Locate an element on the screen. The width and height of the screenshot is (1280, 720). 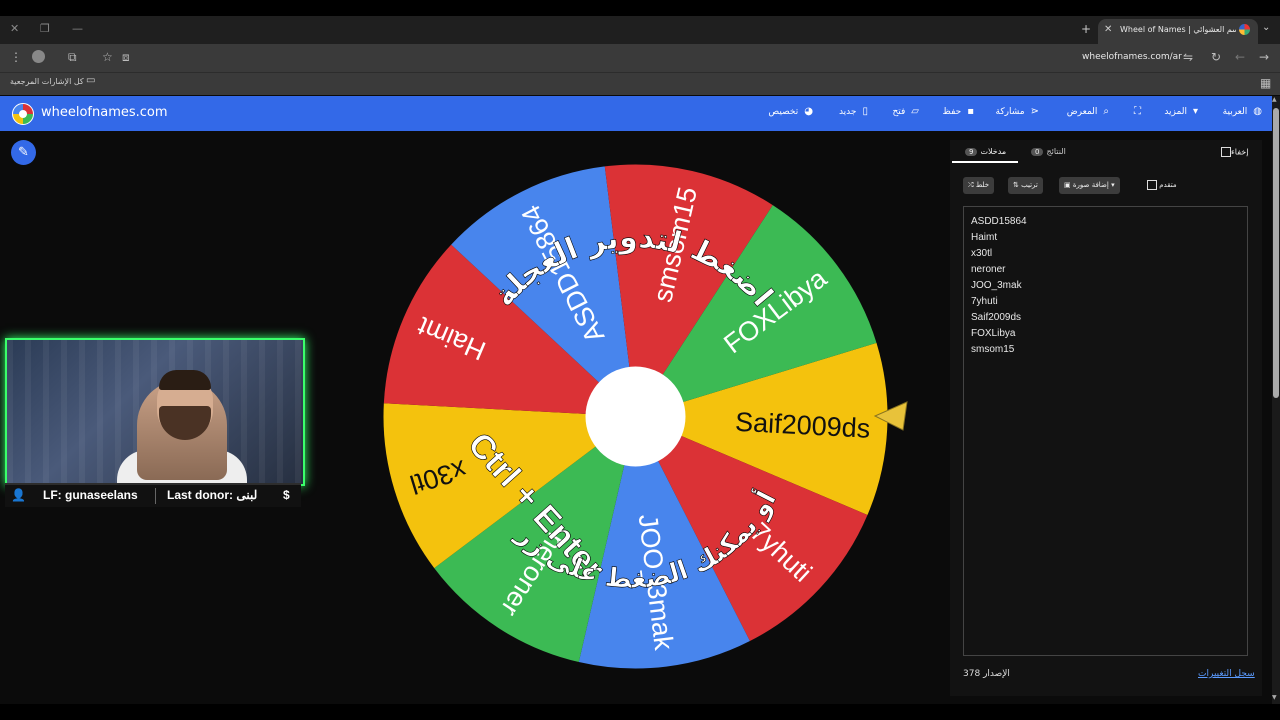
open-label: فتح is located at coordinates (899, 112).